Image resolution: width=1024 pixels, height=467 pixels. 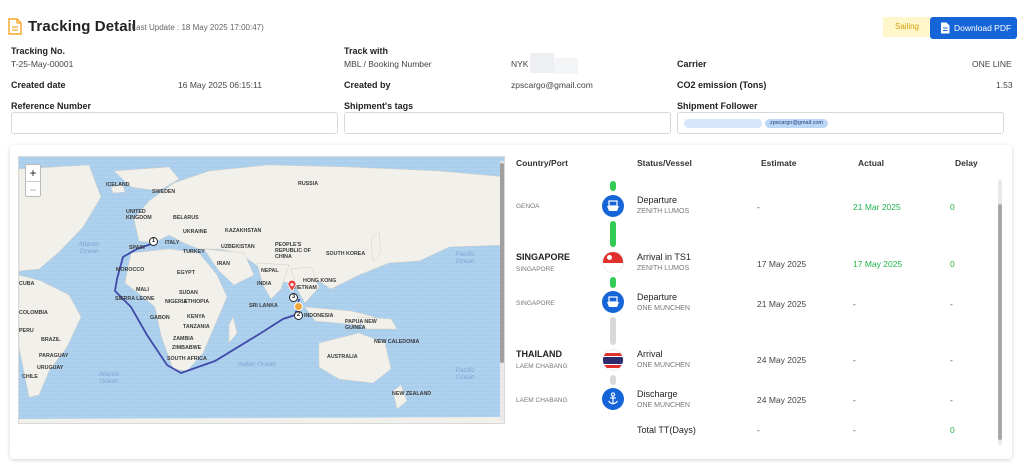 What do you see at coordinates (293, 251) in the screenshot?
I see `country-label: PEOPLE'S REPUBLIC OF CHINA` at bounding box center [293, 251].